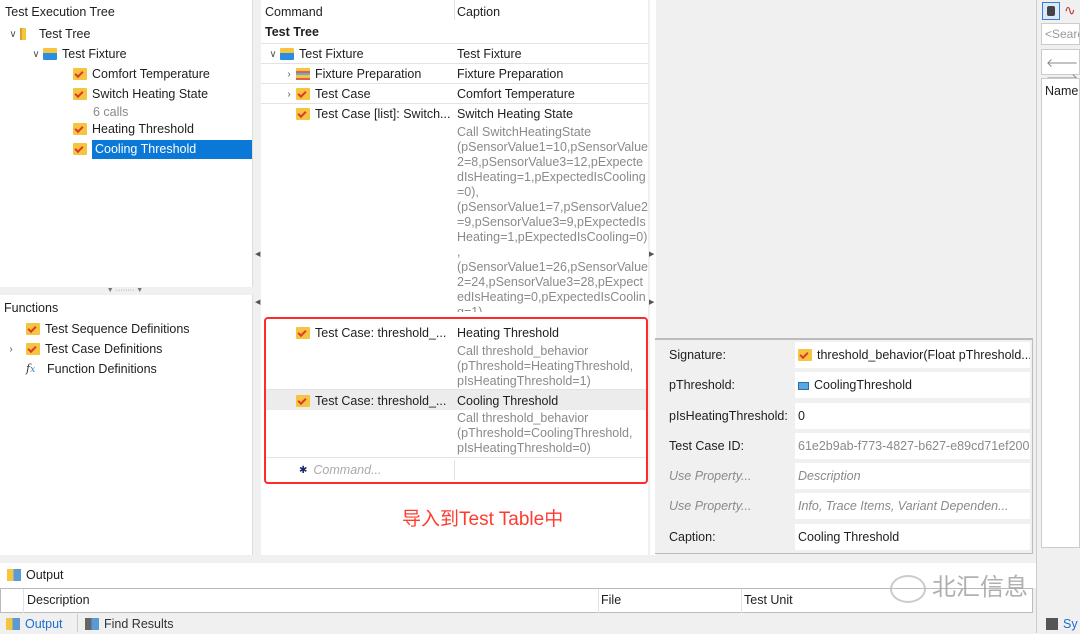 The width and height of the screenshot is (1080, 634). Describe the element at coordinates (108, 329) in the screenshot. I see `functions-item-test-sequence: Test Sequence Definitions` at that location.